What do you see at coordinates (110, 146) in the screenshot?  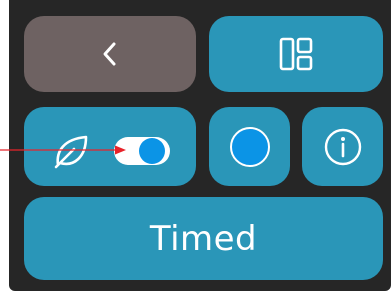 I see `eco-mode-button` at bounding box center [110, 146].